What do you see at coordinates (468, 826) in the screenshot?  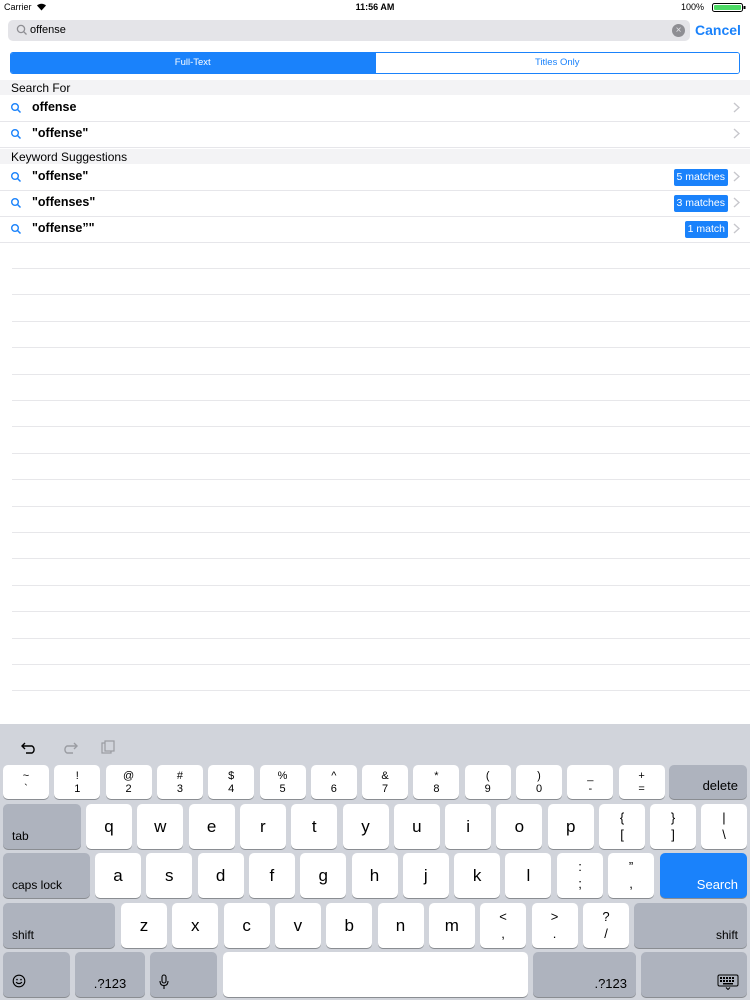 I see `key-letter: i` at bounding box center [468, 826].